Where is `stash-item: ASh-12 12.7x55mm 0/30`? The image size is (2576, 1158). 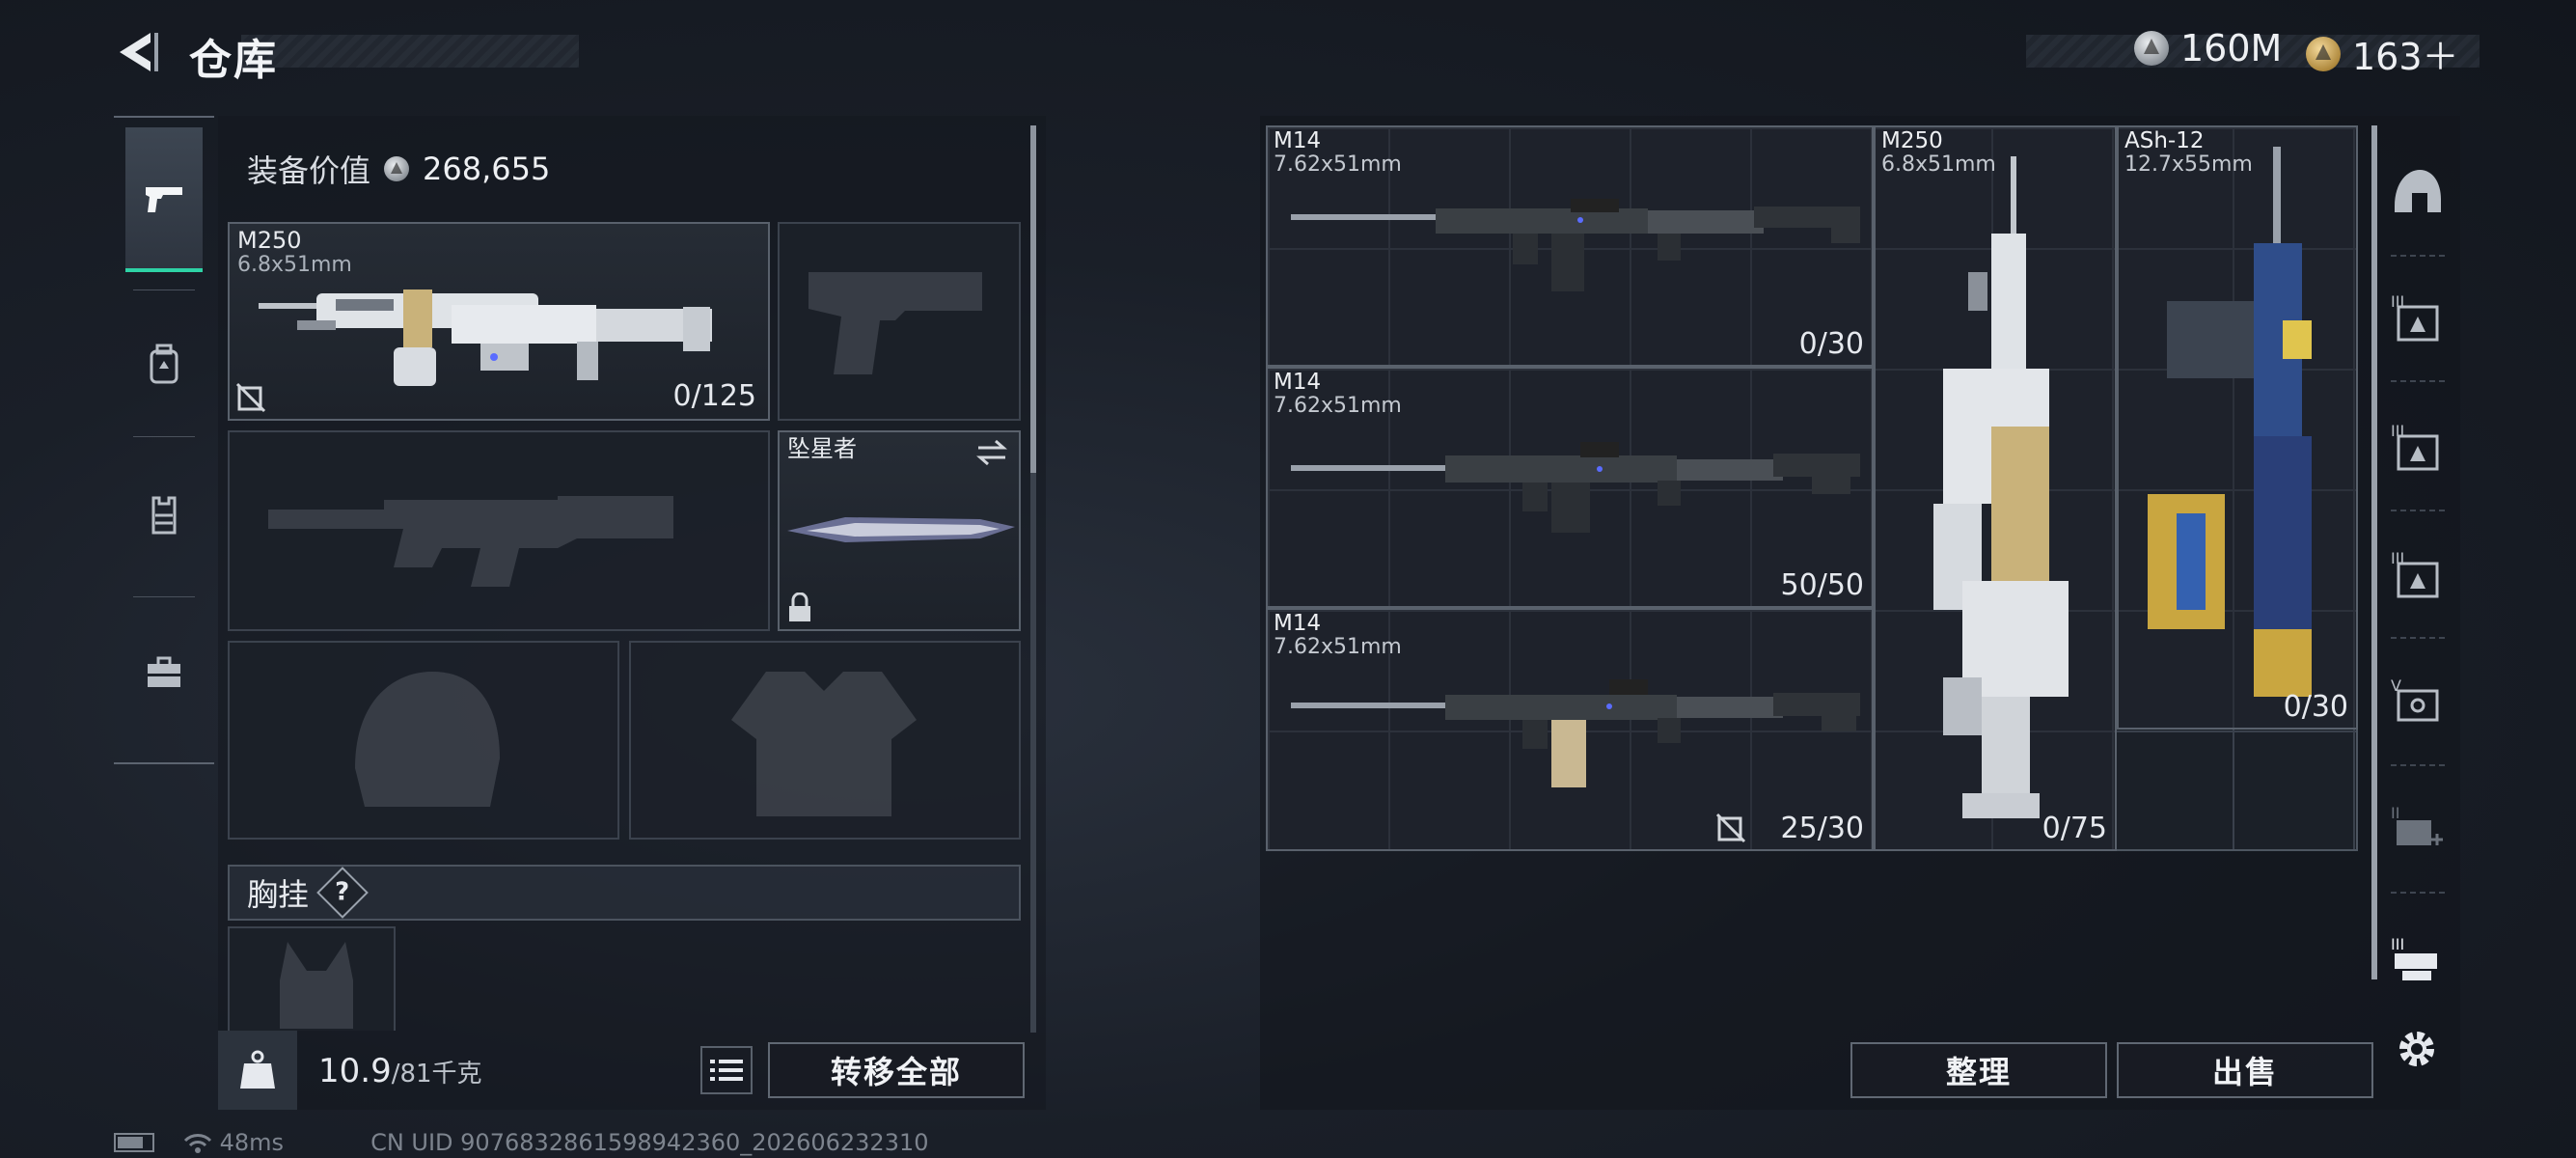 stash-item: ASh-12 12.7x55mm 0/30 is located at coordinates (2237, 427).